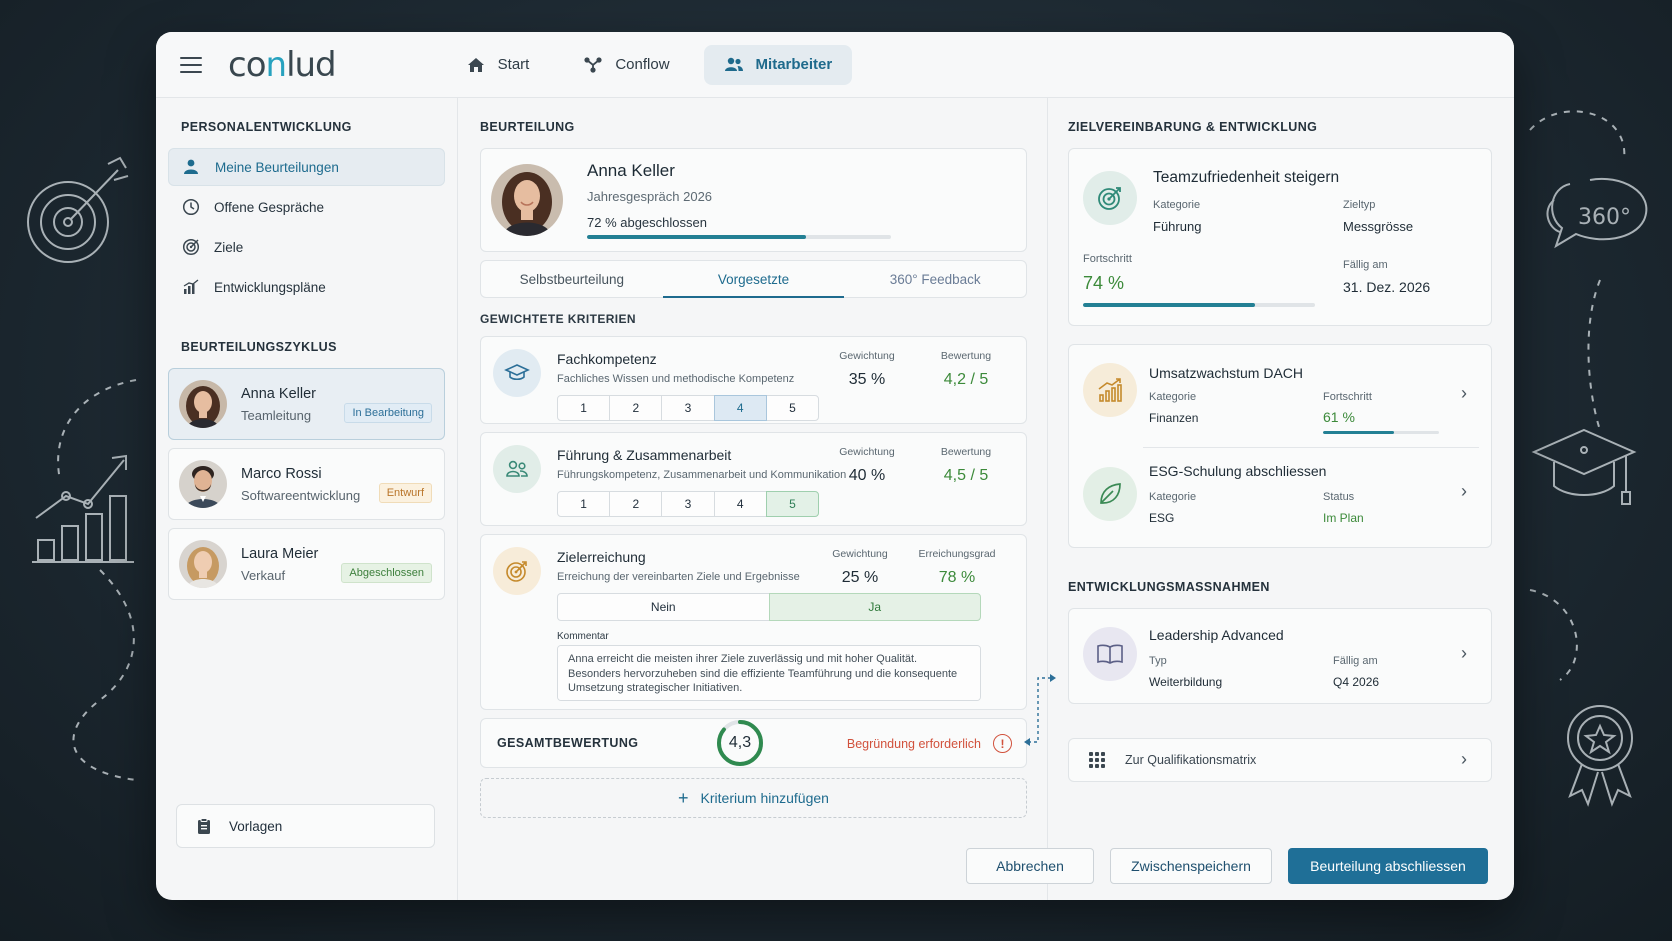 This screenshot has width=1672, height=941. I want to click on save-draft-button: Zwischenspeichern, so click(1191, 866).